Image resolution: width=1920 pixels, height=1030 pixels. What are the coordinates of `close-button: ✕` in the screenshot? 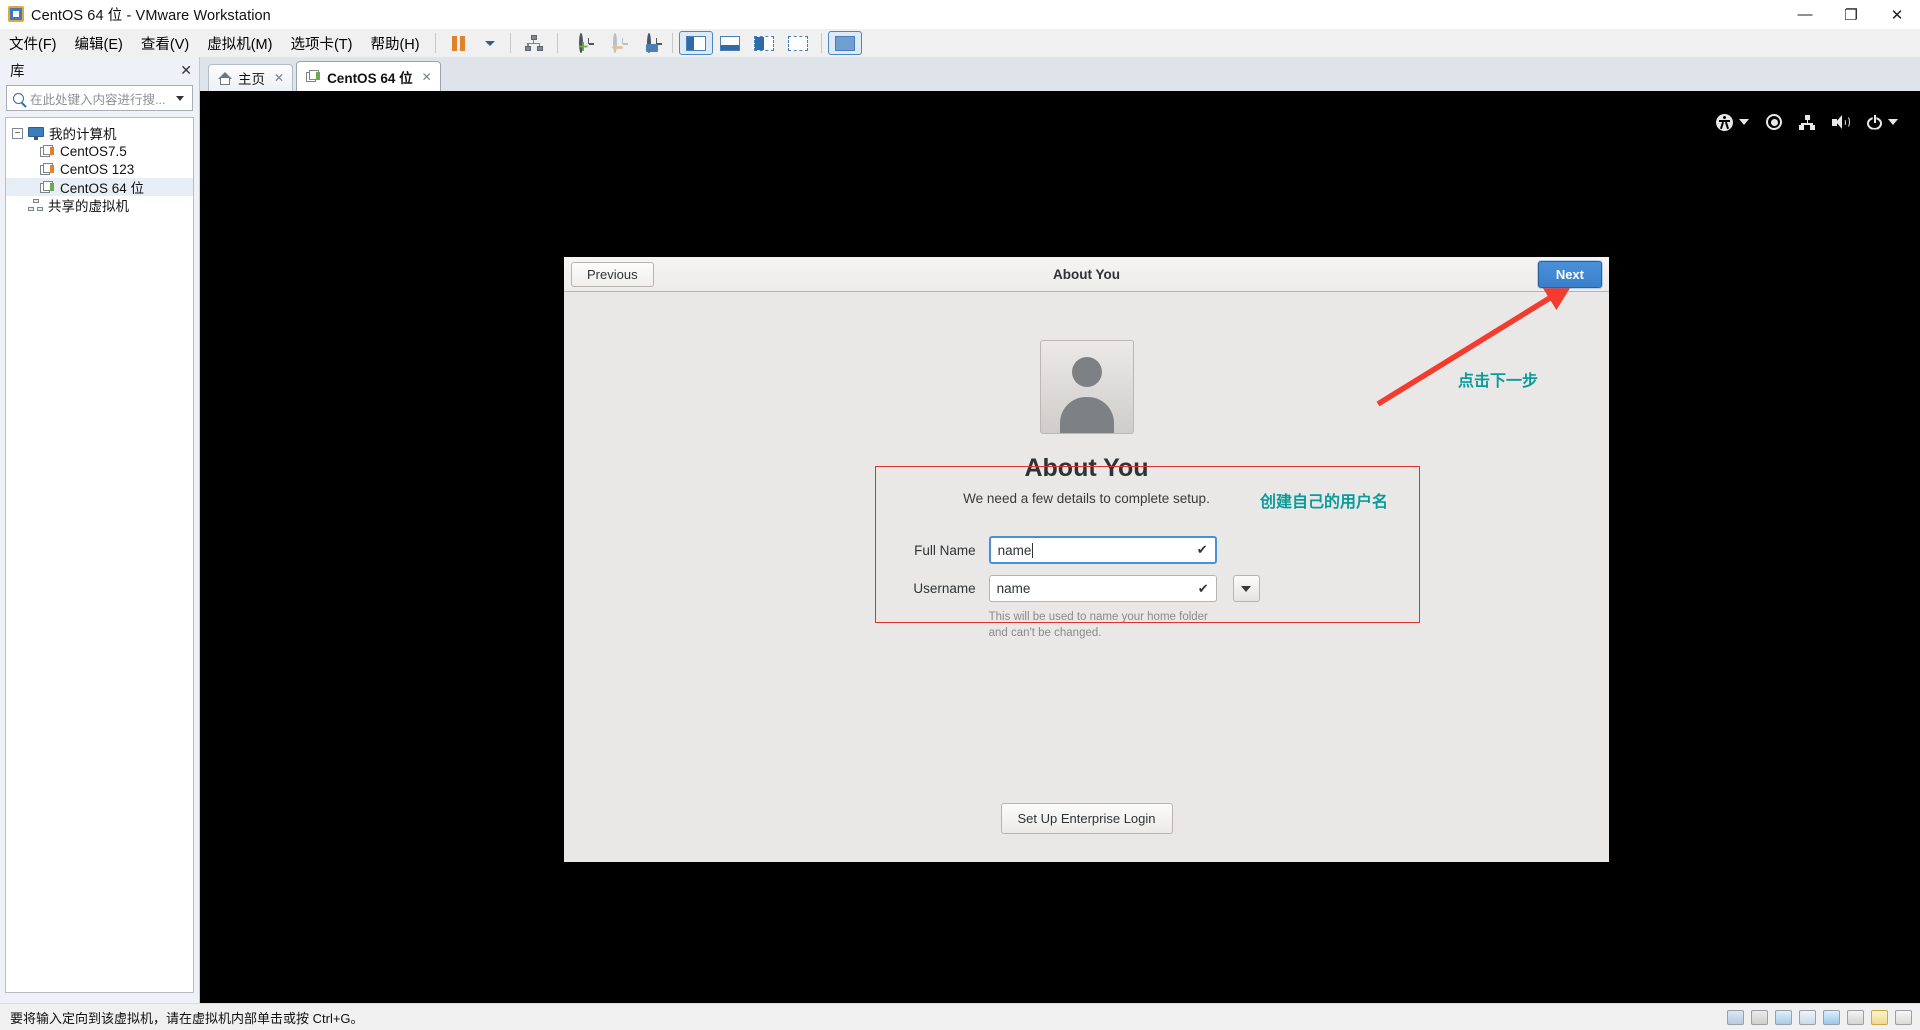 It's located at (1897, 14).